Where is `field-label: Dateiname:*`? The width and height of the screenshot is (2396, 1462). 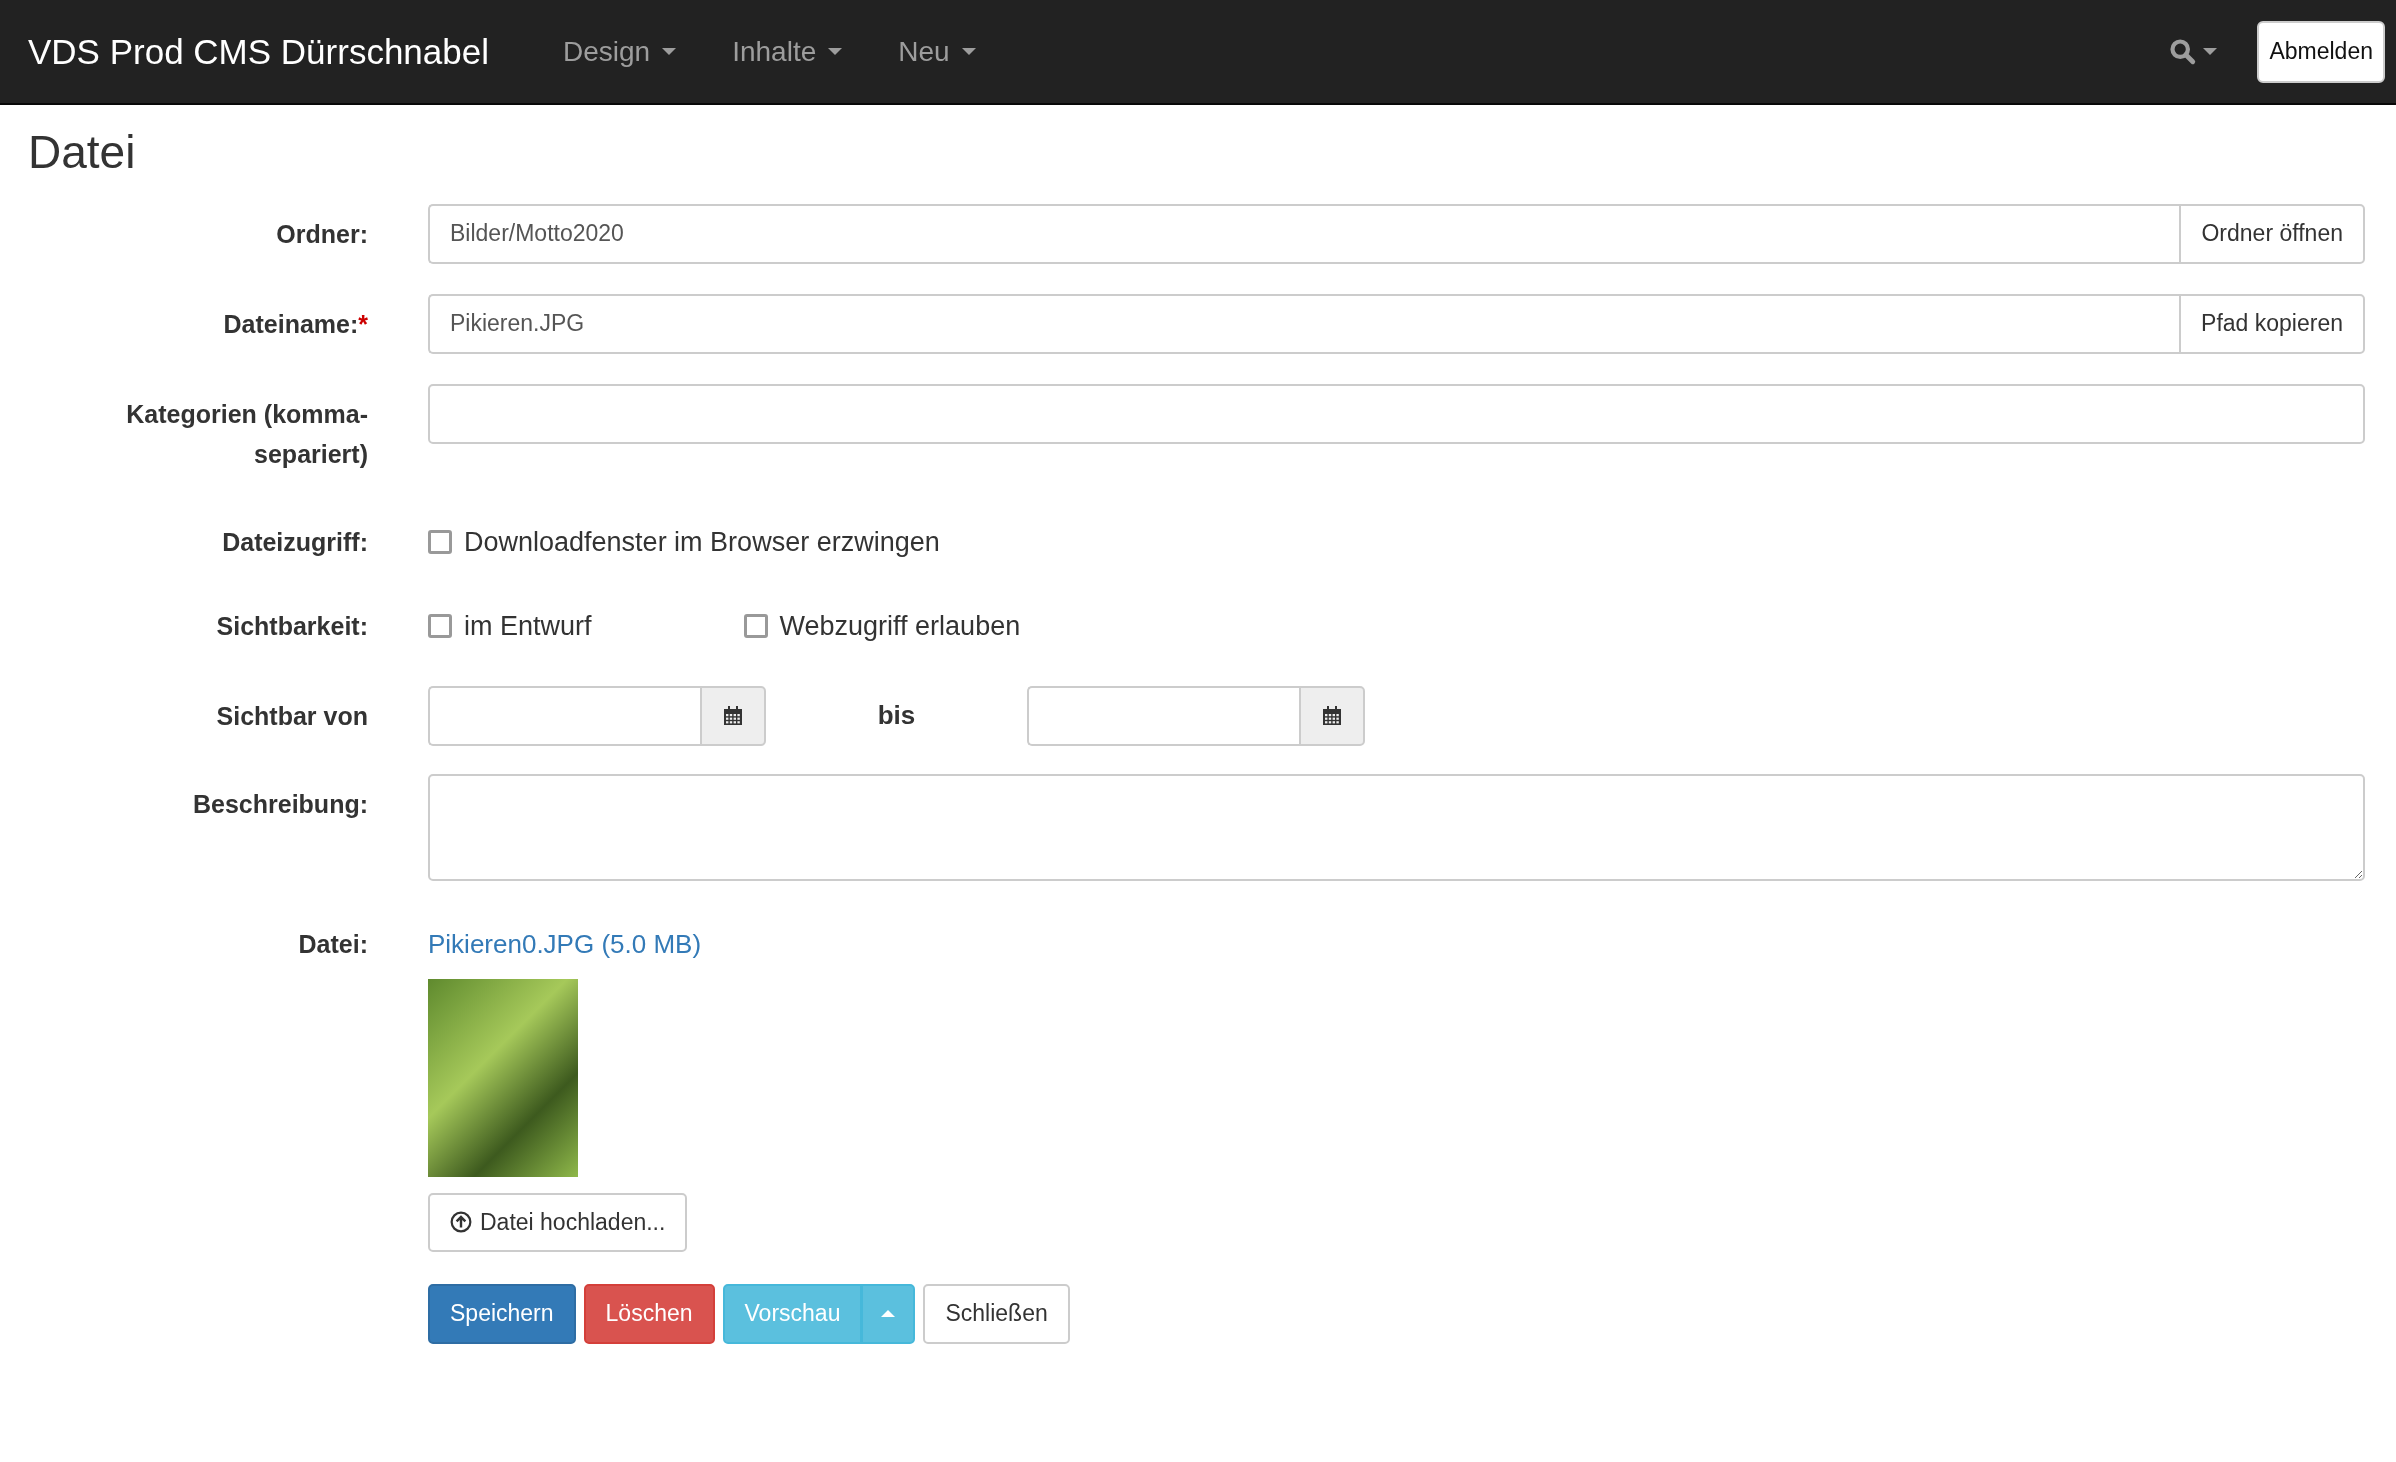 field-label: Dateiname:* is located at coordinates (295, 324).